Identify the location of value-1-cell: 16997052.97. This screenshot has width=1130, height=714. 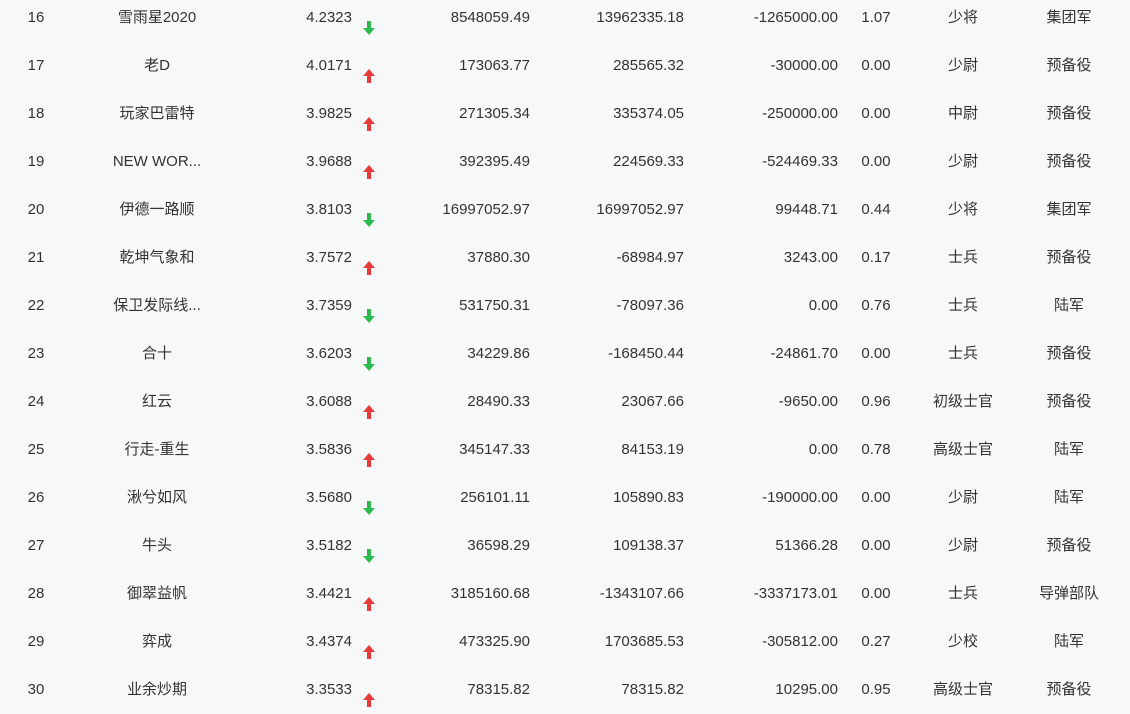
(486, 209).